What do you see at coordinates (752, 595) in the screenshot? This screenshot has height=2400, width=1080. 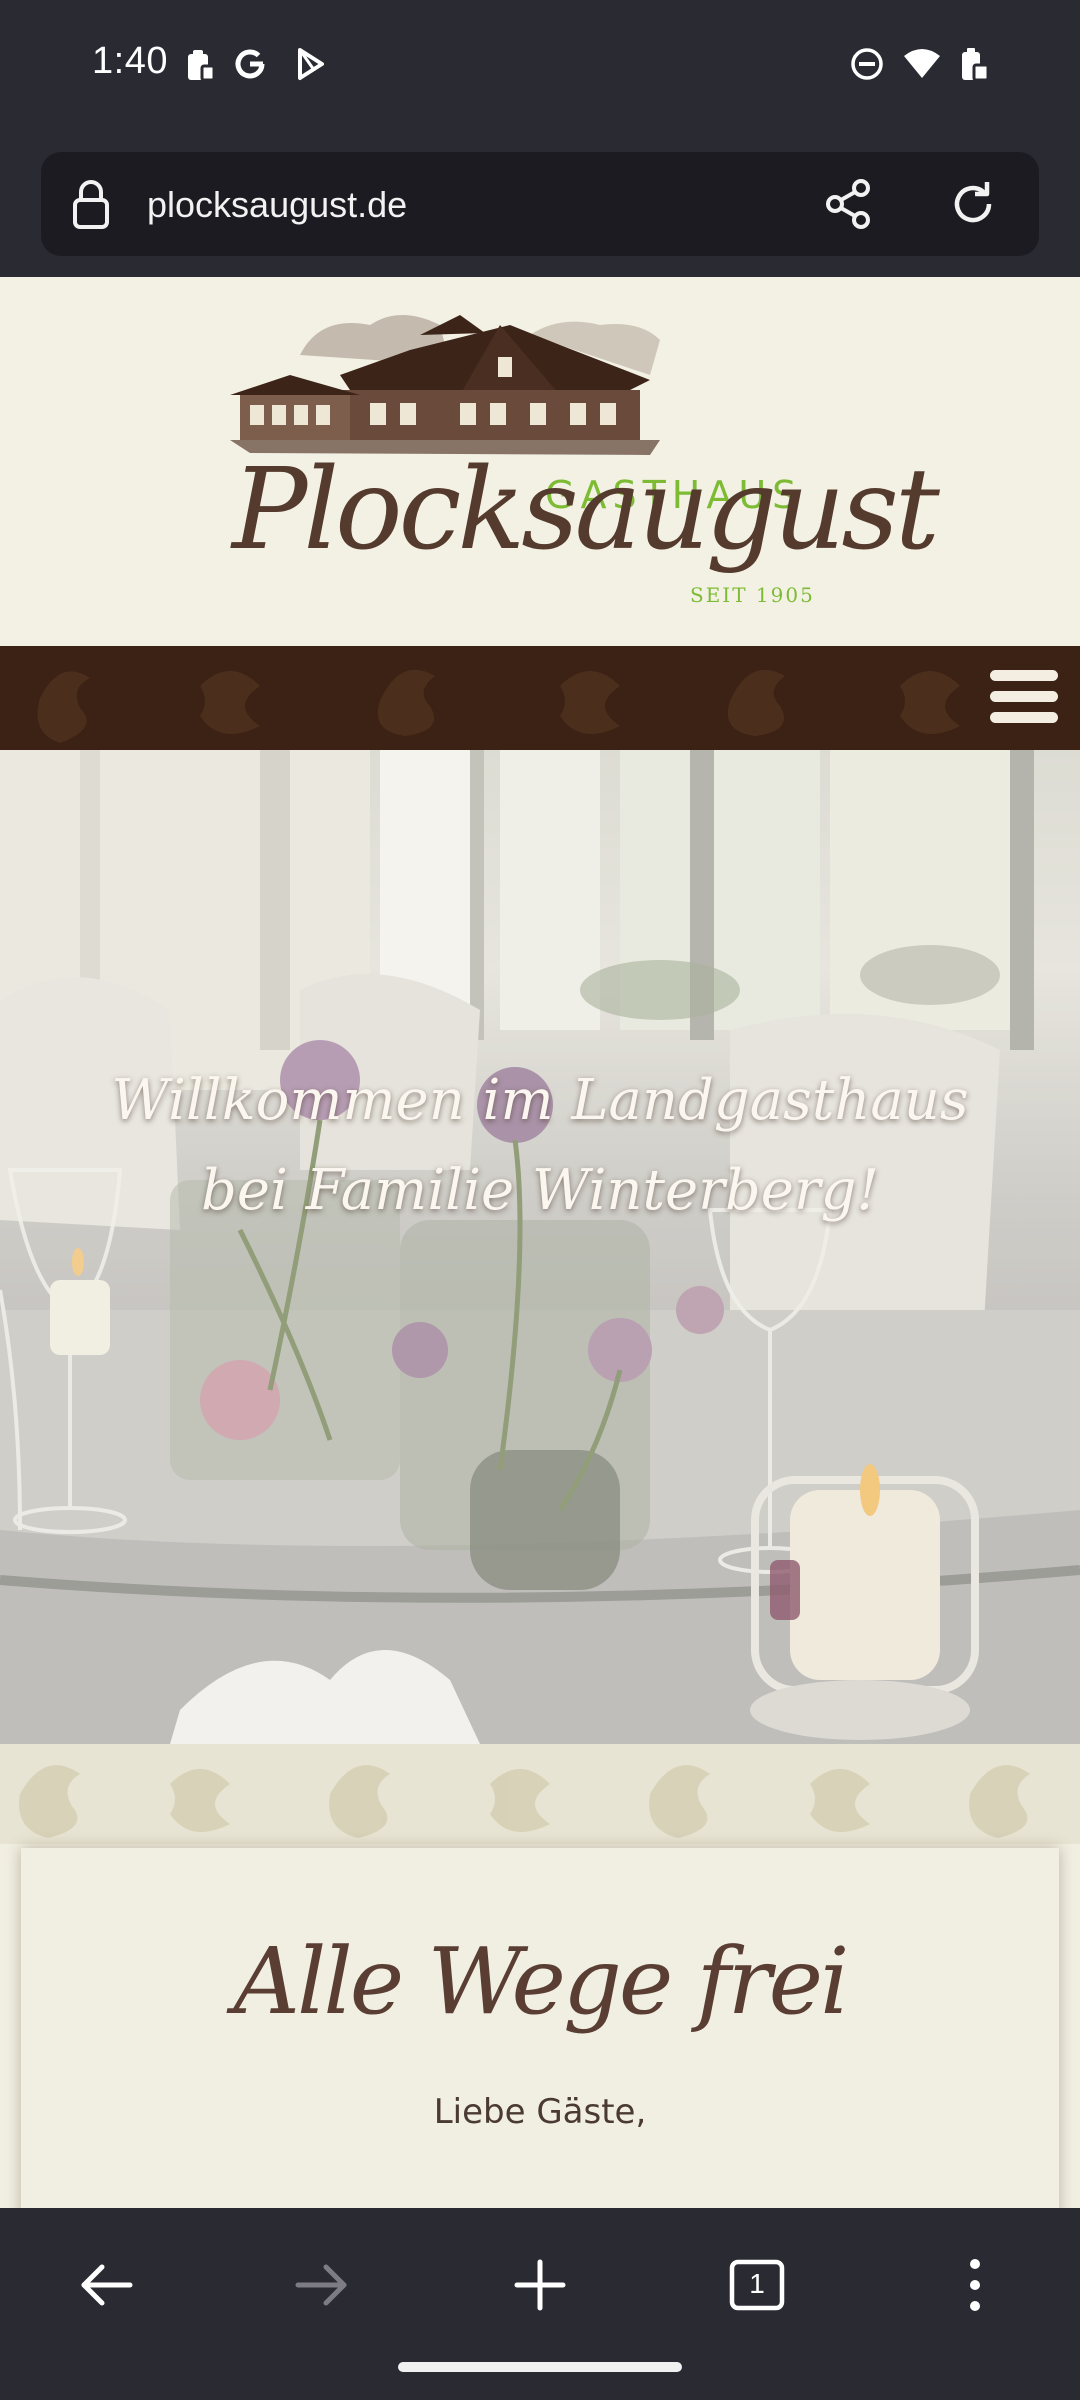 I see `logo-since: SEIT 1905` at bounding box center [752, 595].